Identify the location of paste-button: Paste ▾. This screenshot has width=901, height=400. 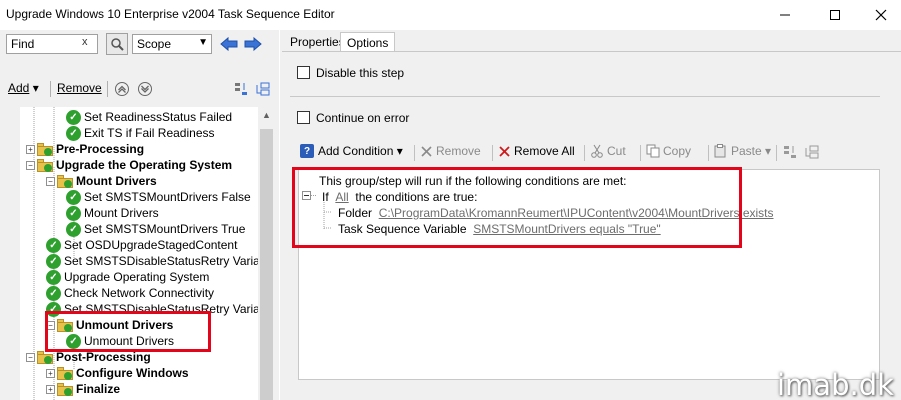
(742, 151).